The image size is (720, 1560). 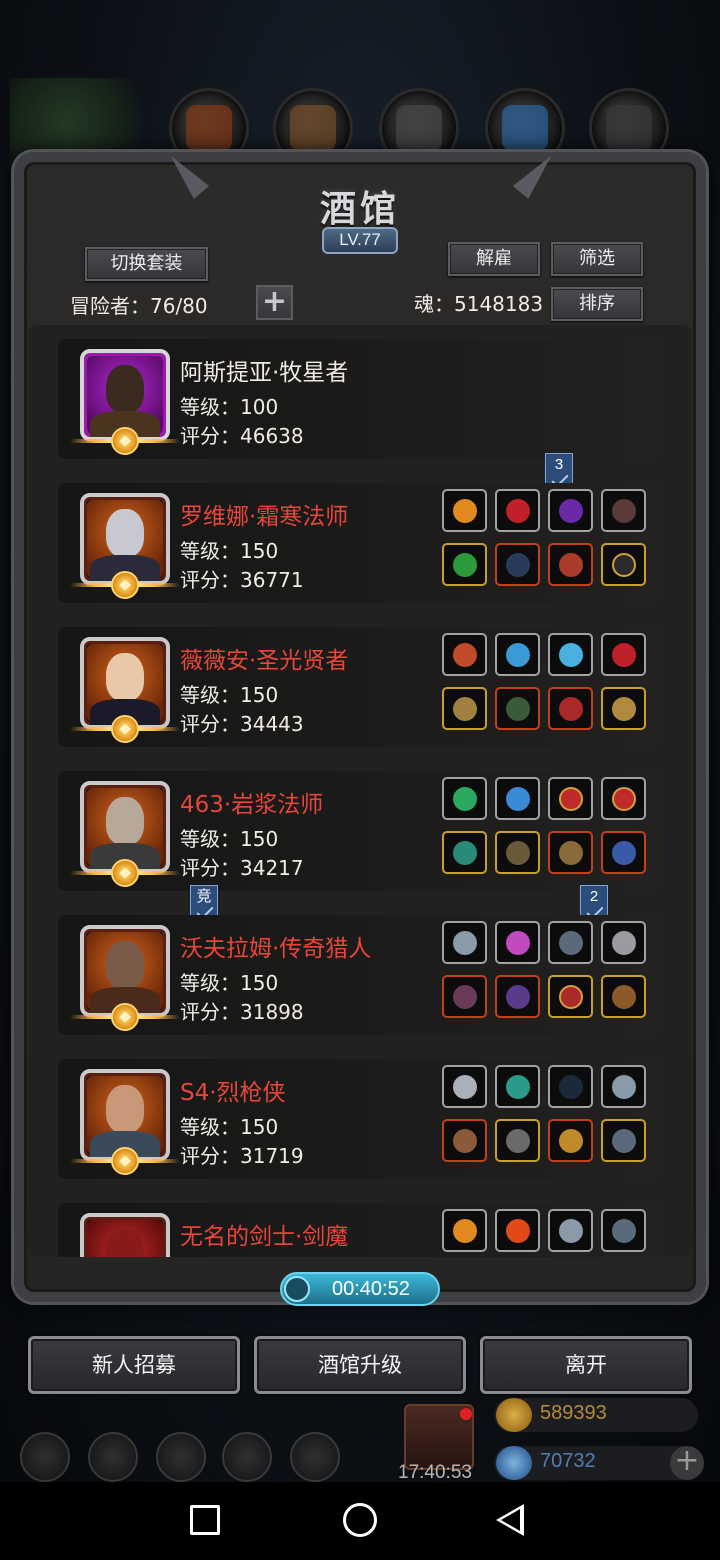 I want to click on wand-icon, so click(x=464, y=852).